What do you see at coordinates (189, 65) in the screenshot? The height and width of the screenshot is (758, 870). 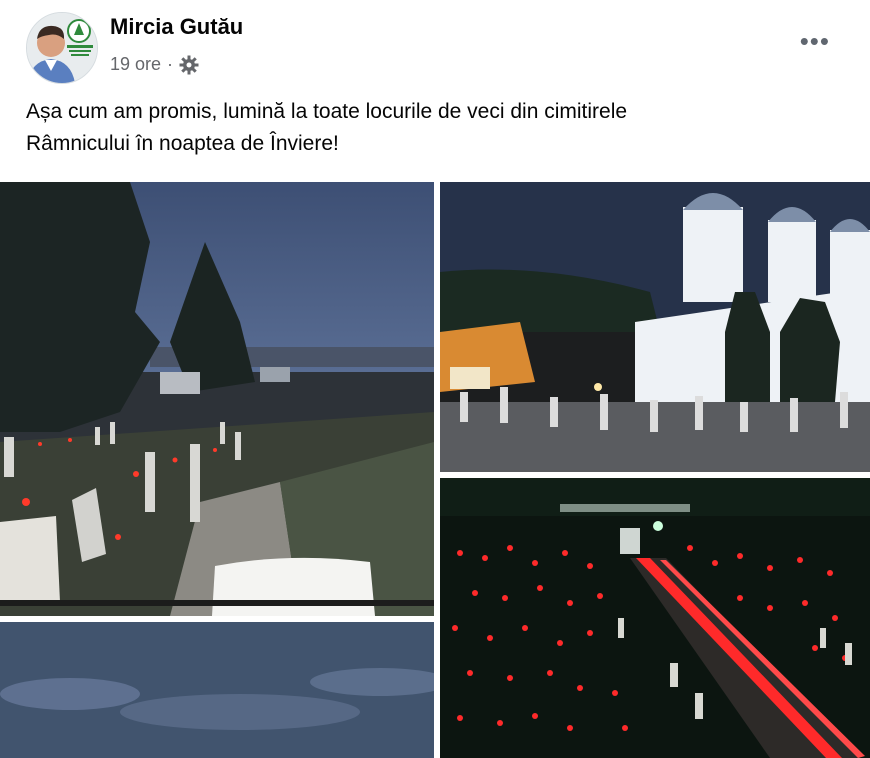 I see `gear-icon` at bounding box center [189, 65].